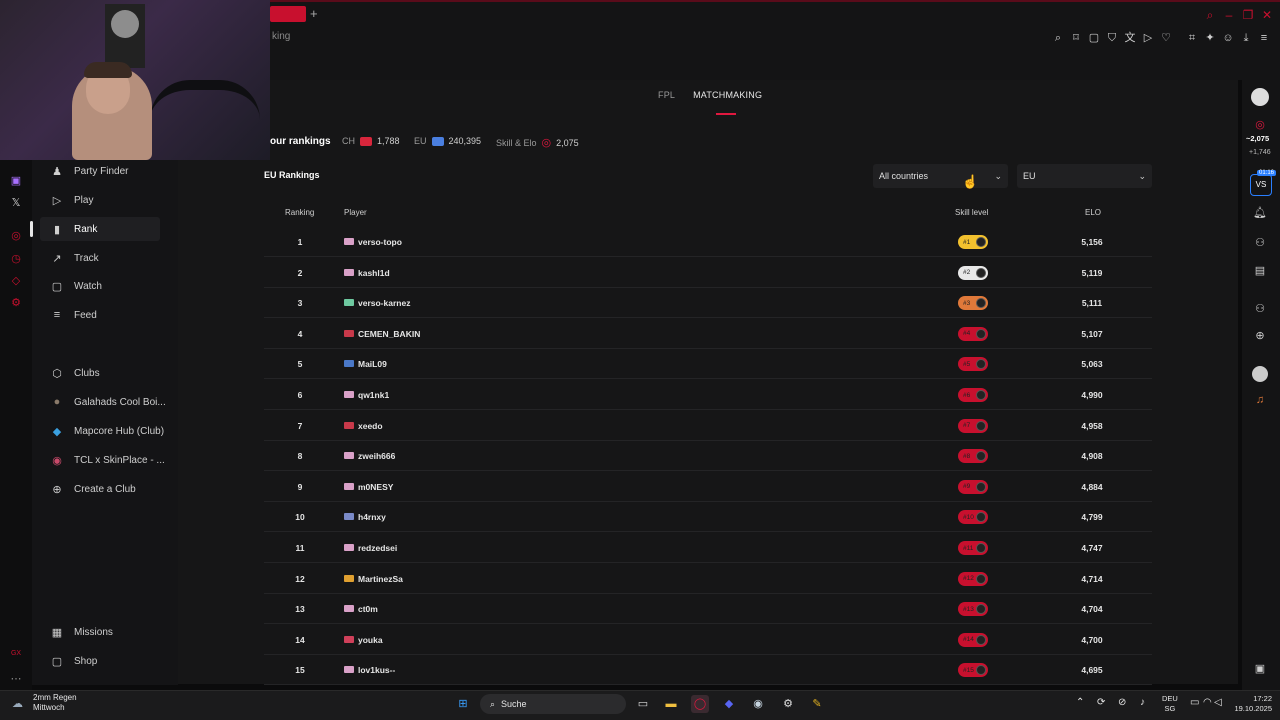  Describe the element at coordinates (1080, 702) in the screenshot. I see `chevron-up-icon: ⌃` at that location.